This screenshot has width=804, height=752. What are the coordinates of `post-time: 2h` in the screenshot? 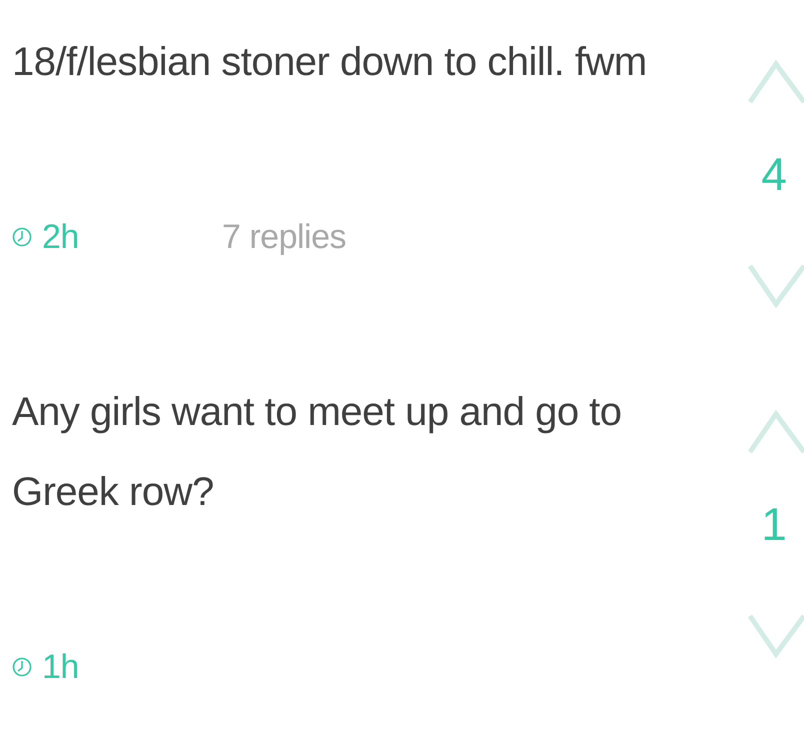 It's located at (60, 237).